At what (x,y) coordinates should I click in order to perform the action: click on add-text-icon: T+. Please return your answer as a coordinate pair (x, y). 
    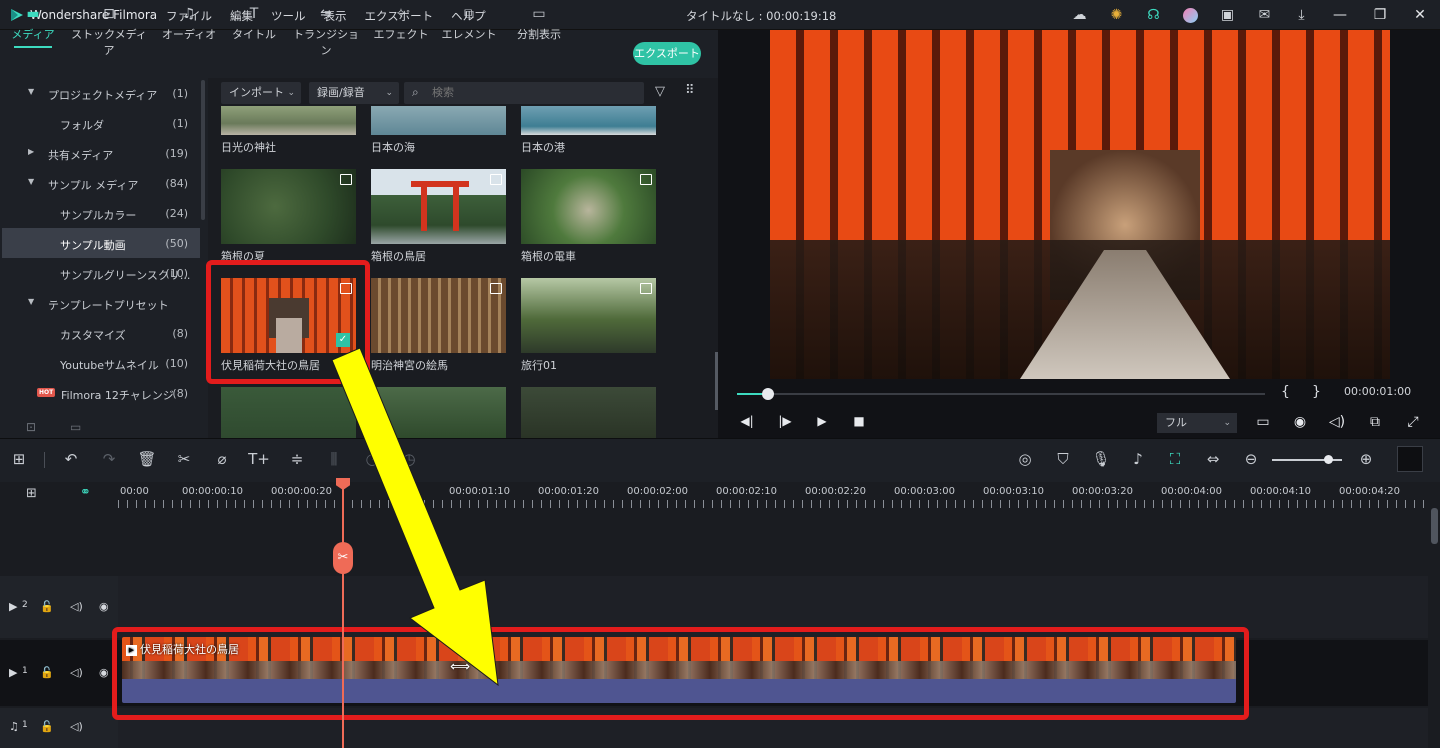
    Looking at the image, I should click on (259, 459).